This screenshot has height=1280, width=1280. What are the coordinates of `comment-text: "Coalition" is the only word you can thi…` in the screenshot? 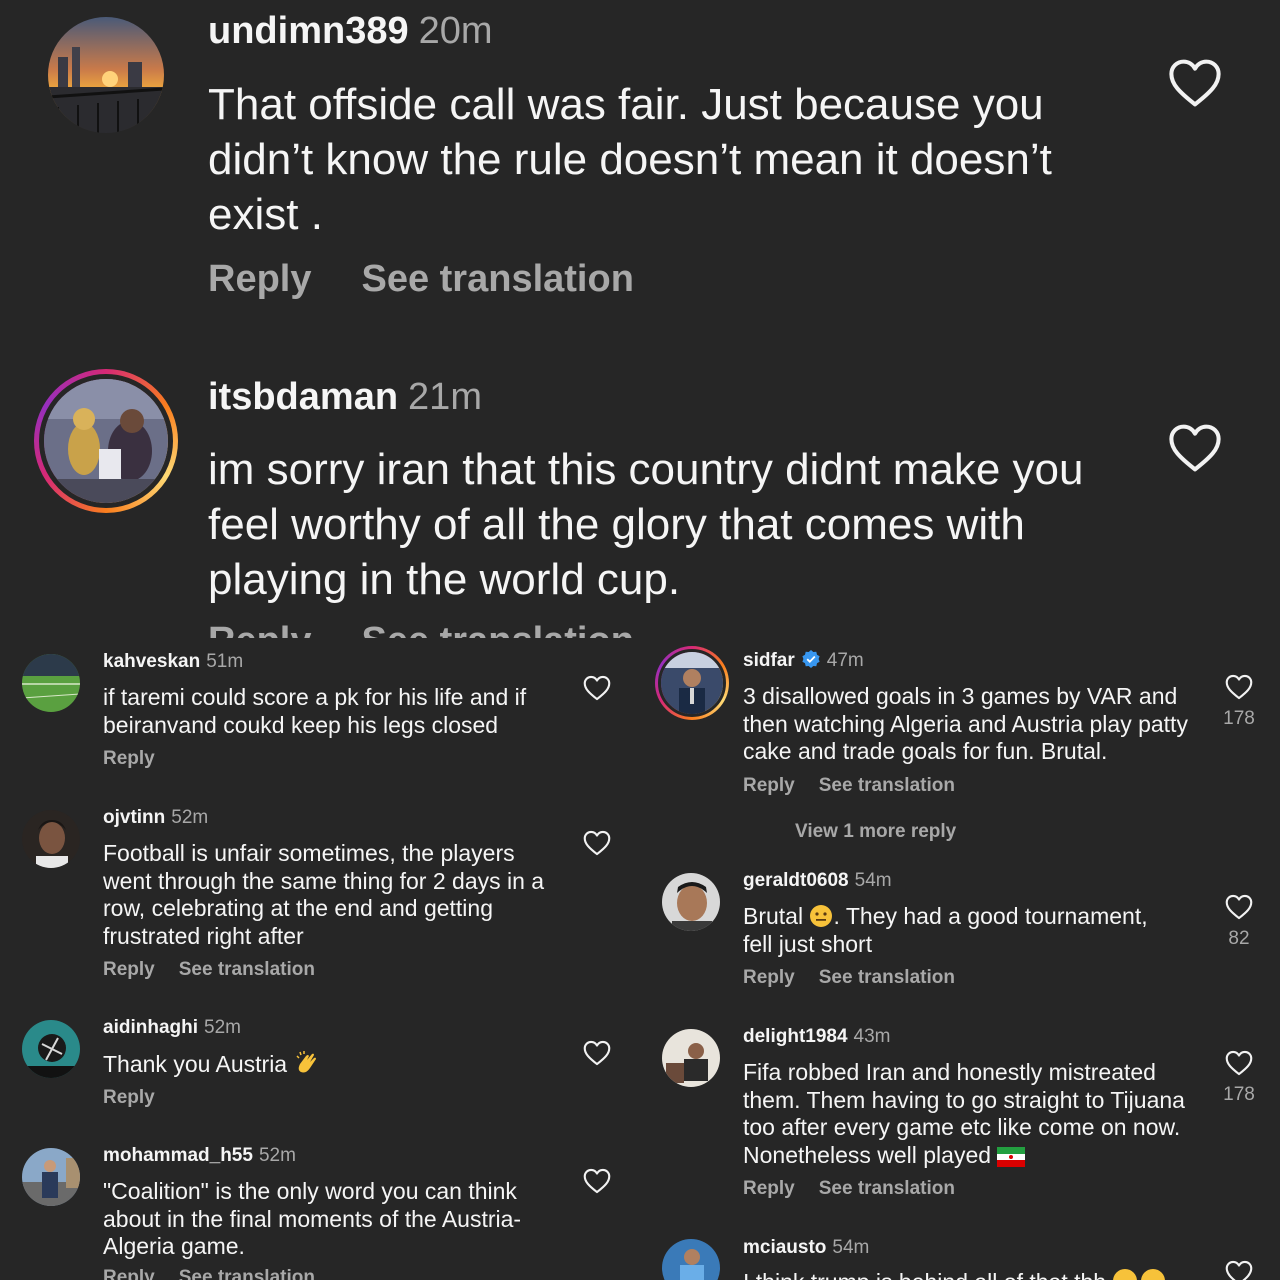 It's located at (312, 1218).